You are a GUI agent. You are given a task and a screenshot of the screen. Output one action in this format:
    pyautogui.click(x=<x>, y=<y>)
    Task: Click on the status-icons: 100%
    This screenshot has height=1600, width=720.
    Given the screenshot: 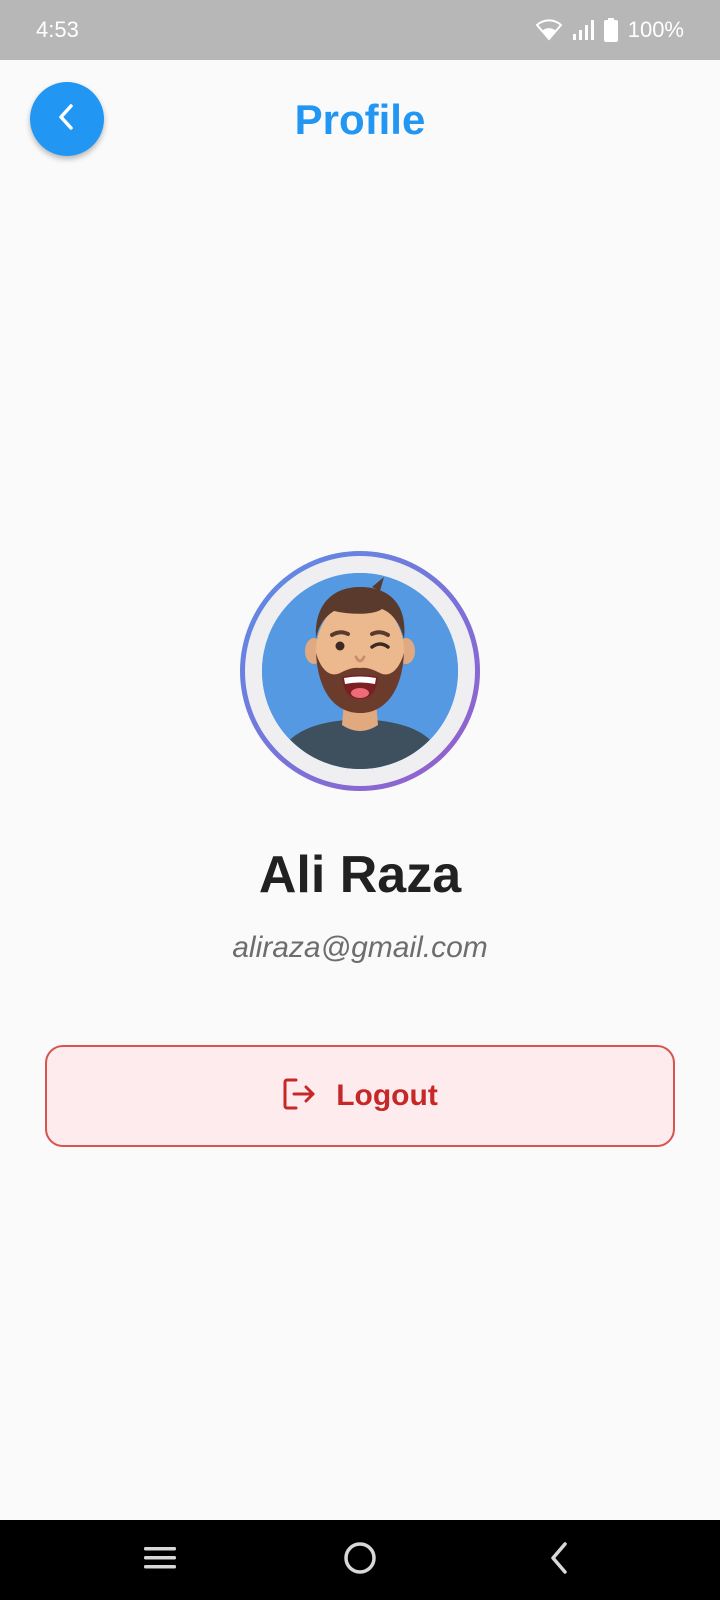 What is the action you would take?
    pyautogui.click(x=609, y=30)
    